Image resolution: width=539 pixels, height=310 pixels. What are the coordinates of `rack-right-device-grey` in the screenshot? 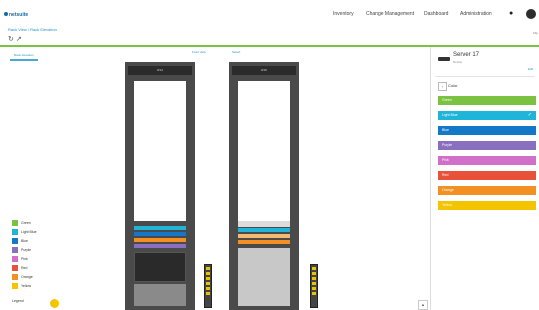 It's located at (264, 277).